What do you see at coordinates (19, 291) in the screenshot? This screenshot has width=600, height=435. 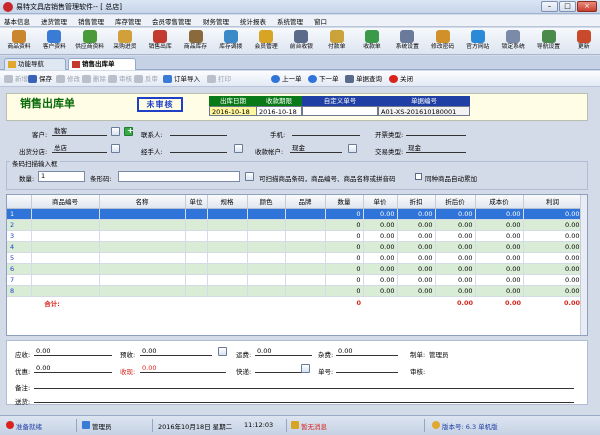 I see `row-number: 8` at bounding box center [19, 291].